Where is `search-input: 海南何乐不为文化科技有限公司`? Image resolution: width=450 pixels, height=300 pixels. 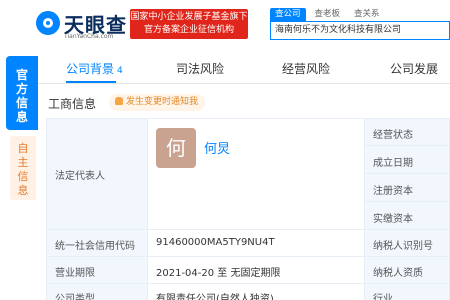
search-input: 海南何乐不为文化科技有限公司 is located at coordinates (360, 30).